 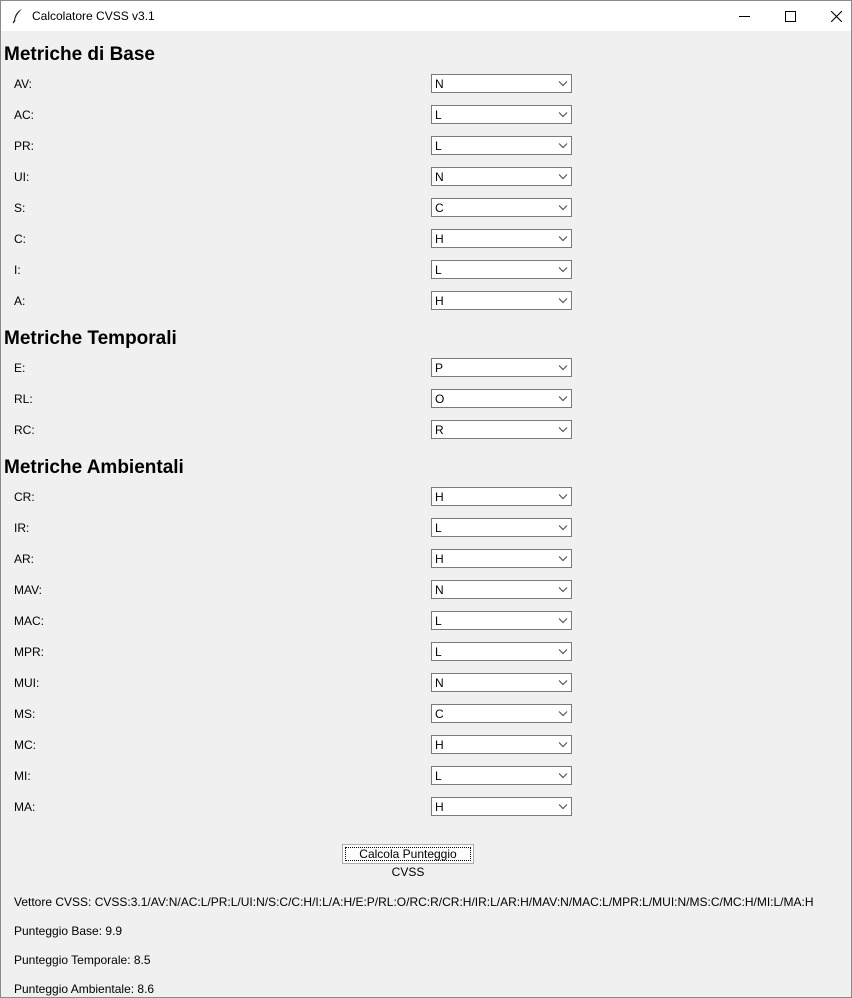 I want to click on calculate-button-label: Calcola Punteggio CVSS, so click(x=408, y=863).